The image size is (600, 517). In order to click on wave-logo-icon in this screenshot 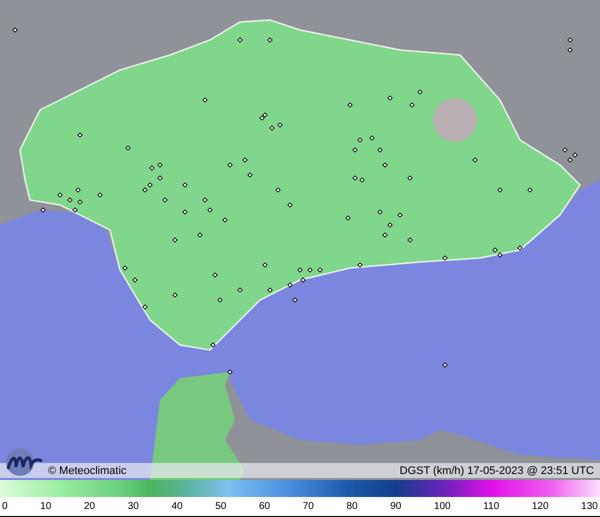, I will do `click(24, 462)`.